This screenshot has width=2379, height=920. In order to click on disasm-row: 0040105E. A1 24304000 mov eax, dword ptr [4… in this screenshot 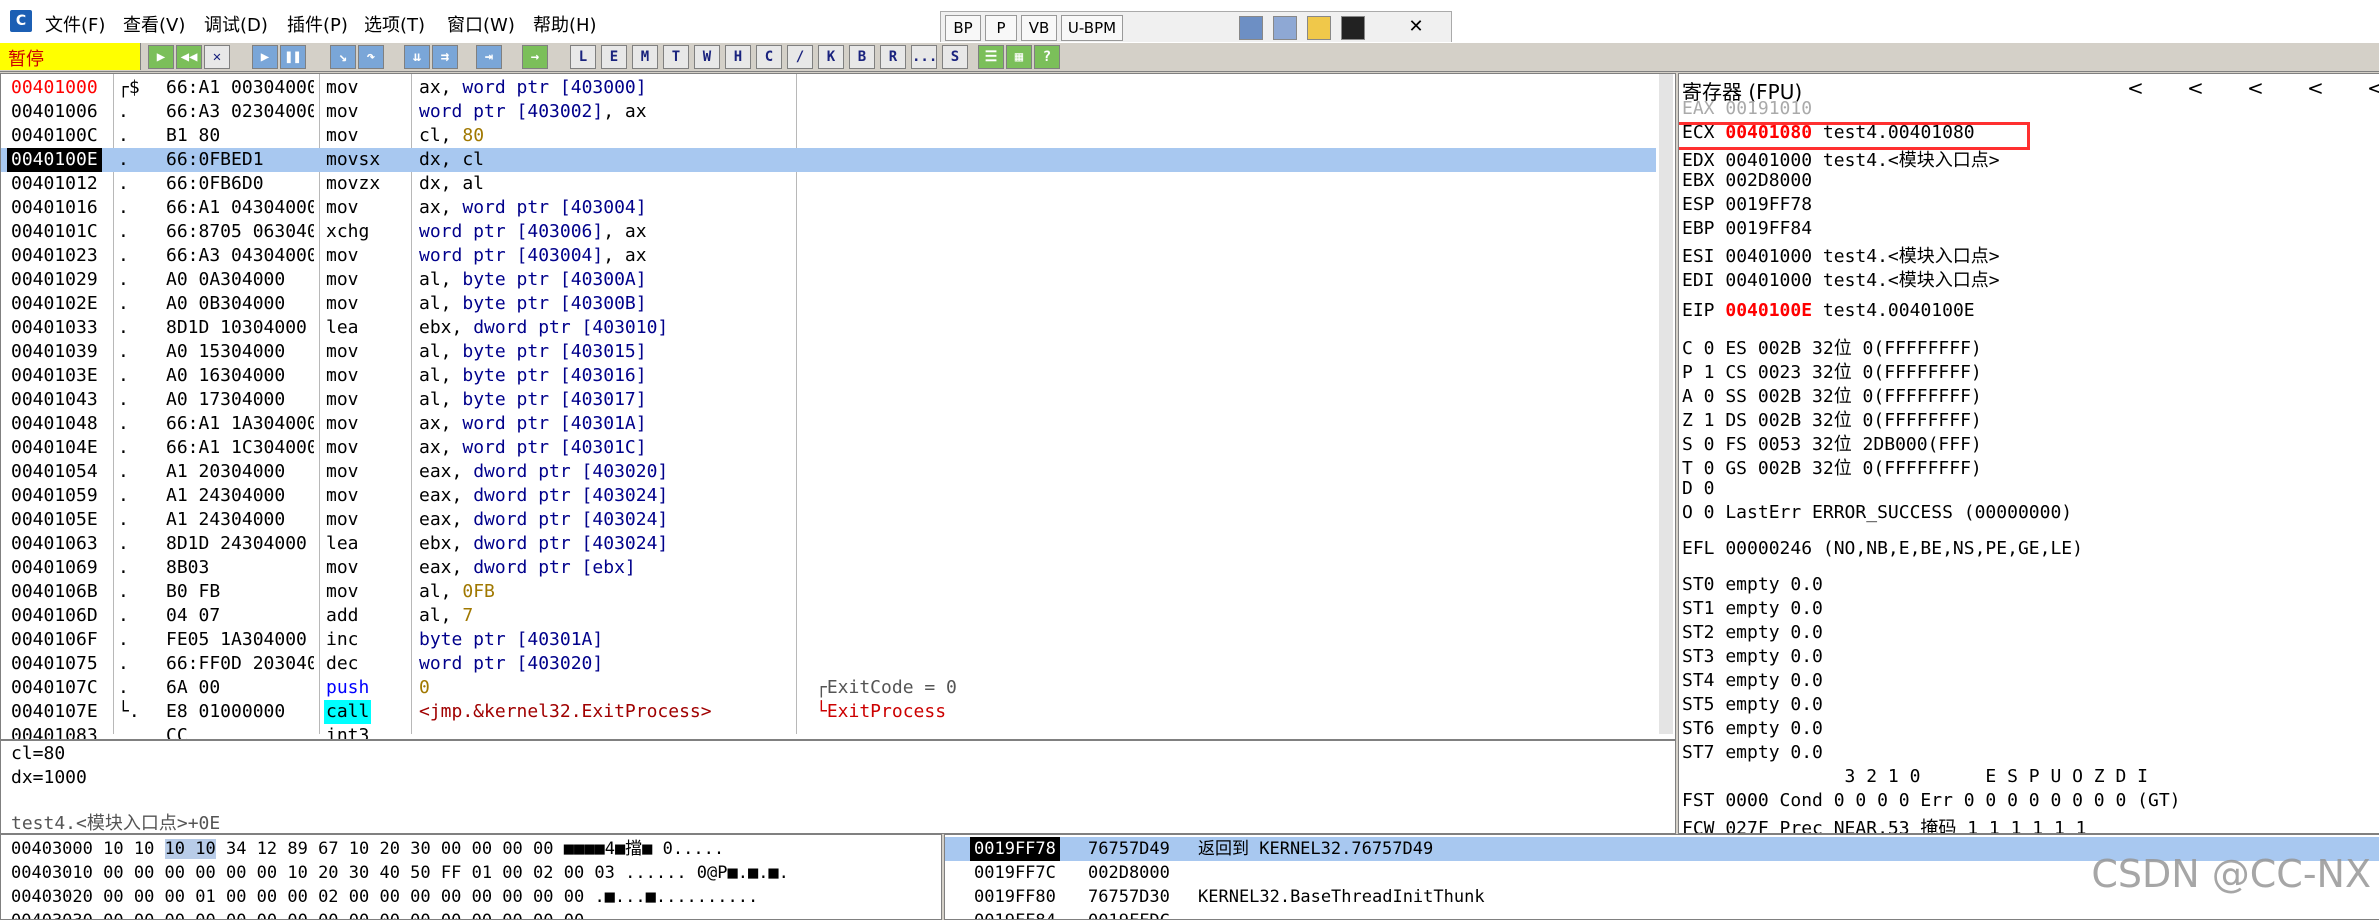, I will do `click(828, 520)`.